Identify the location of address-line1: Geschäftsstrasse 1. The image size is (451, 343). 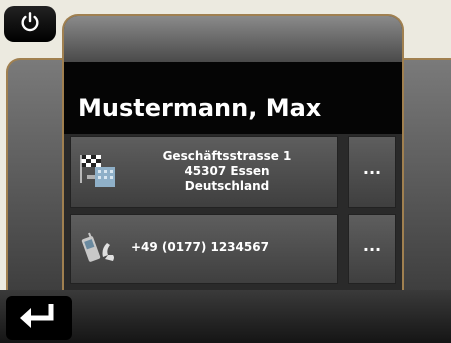
(227, 156).